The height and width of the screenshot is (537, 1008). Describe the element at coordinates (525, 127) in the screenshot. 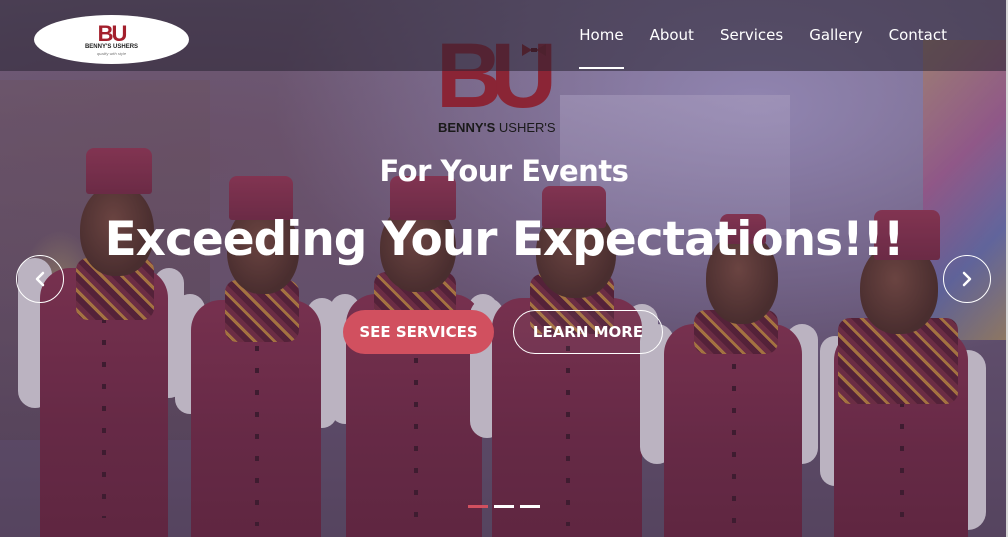

I see `hero-logo-name-thin: USHER'S` at that location.